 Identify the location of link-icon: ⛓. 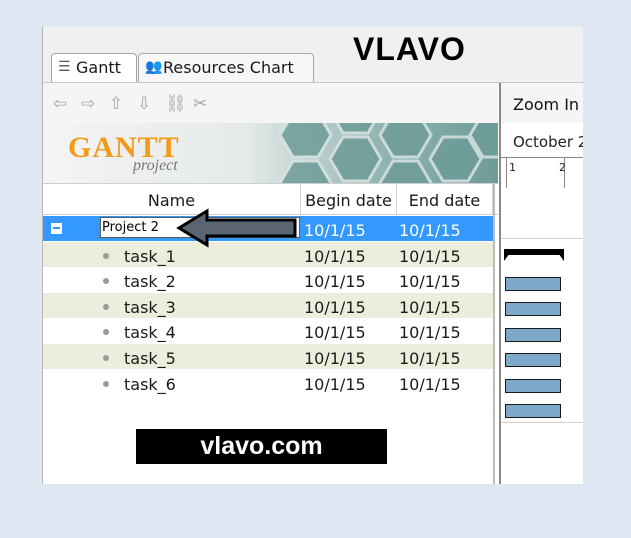
(176, 104).